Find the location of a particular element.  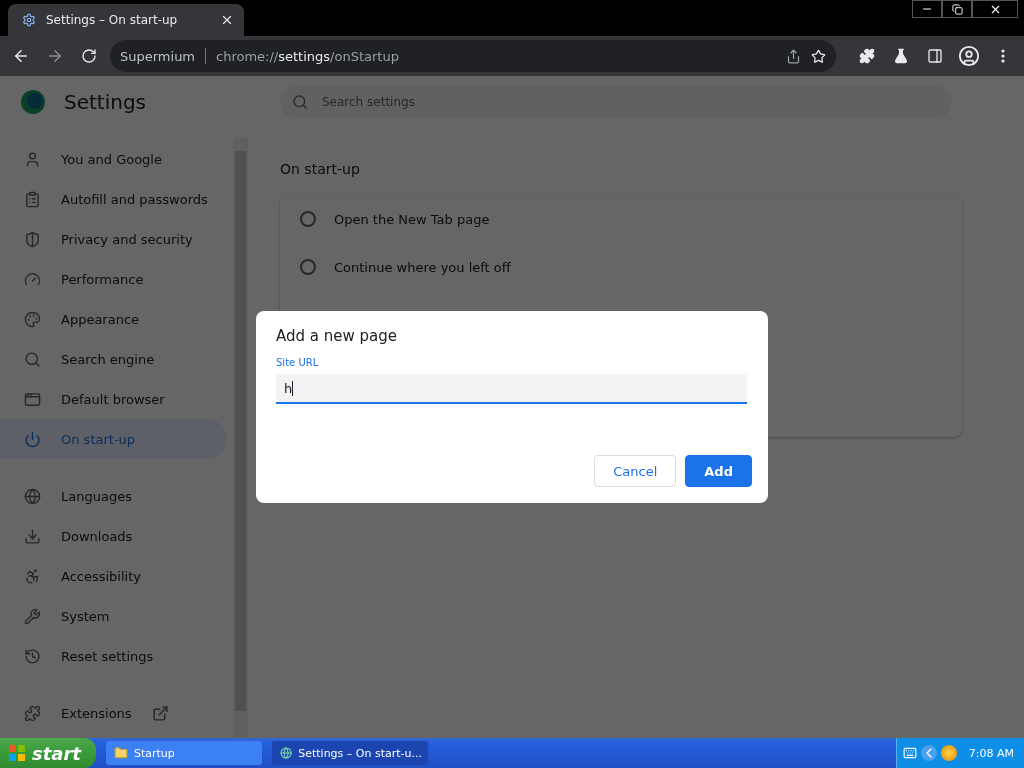

nav-item: Autofill and passwords is located at coordinates (113, 199).